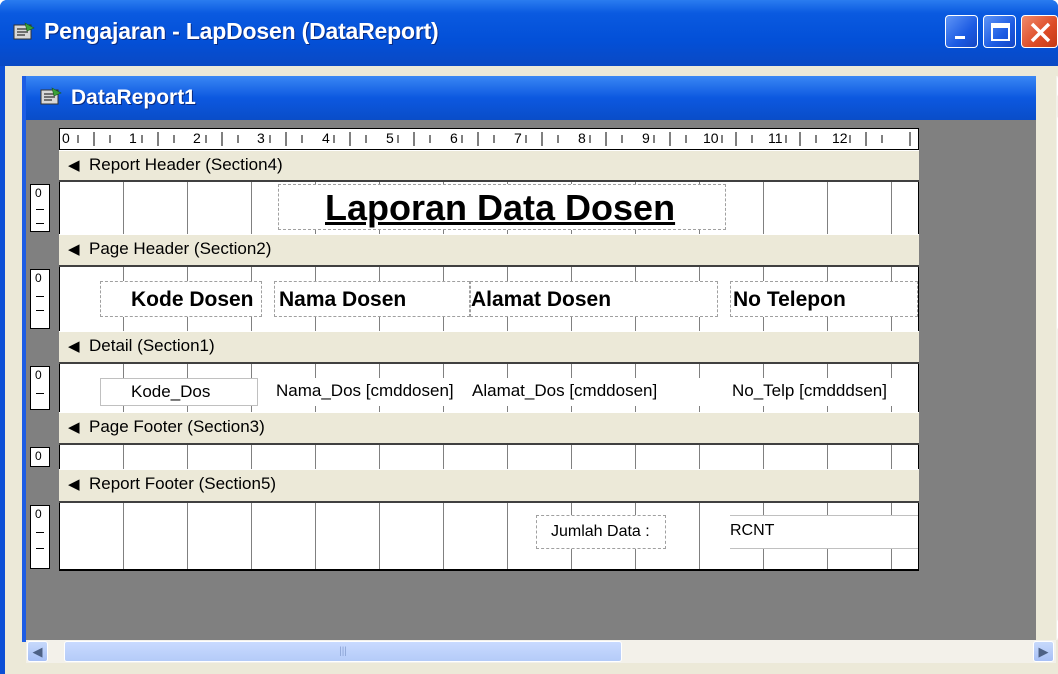  Describe the element at coordinates (601, 532) in the screenshot. I see `label-jumlah-data: Jumlah Data :` at that location.